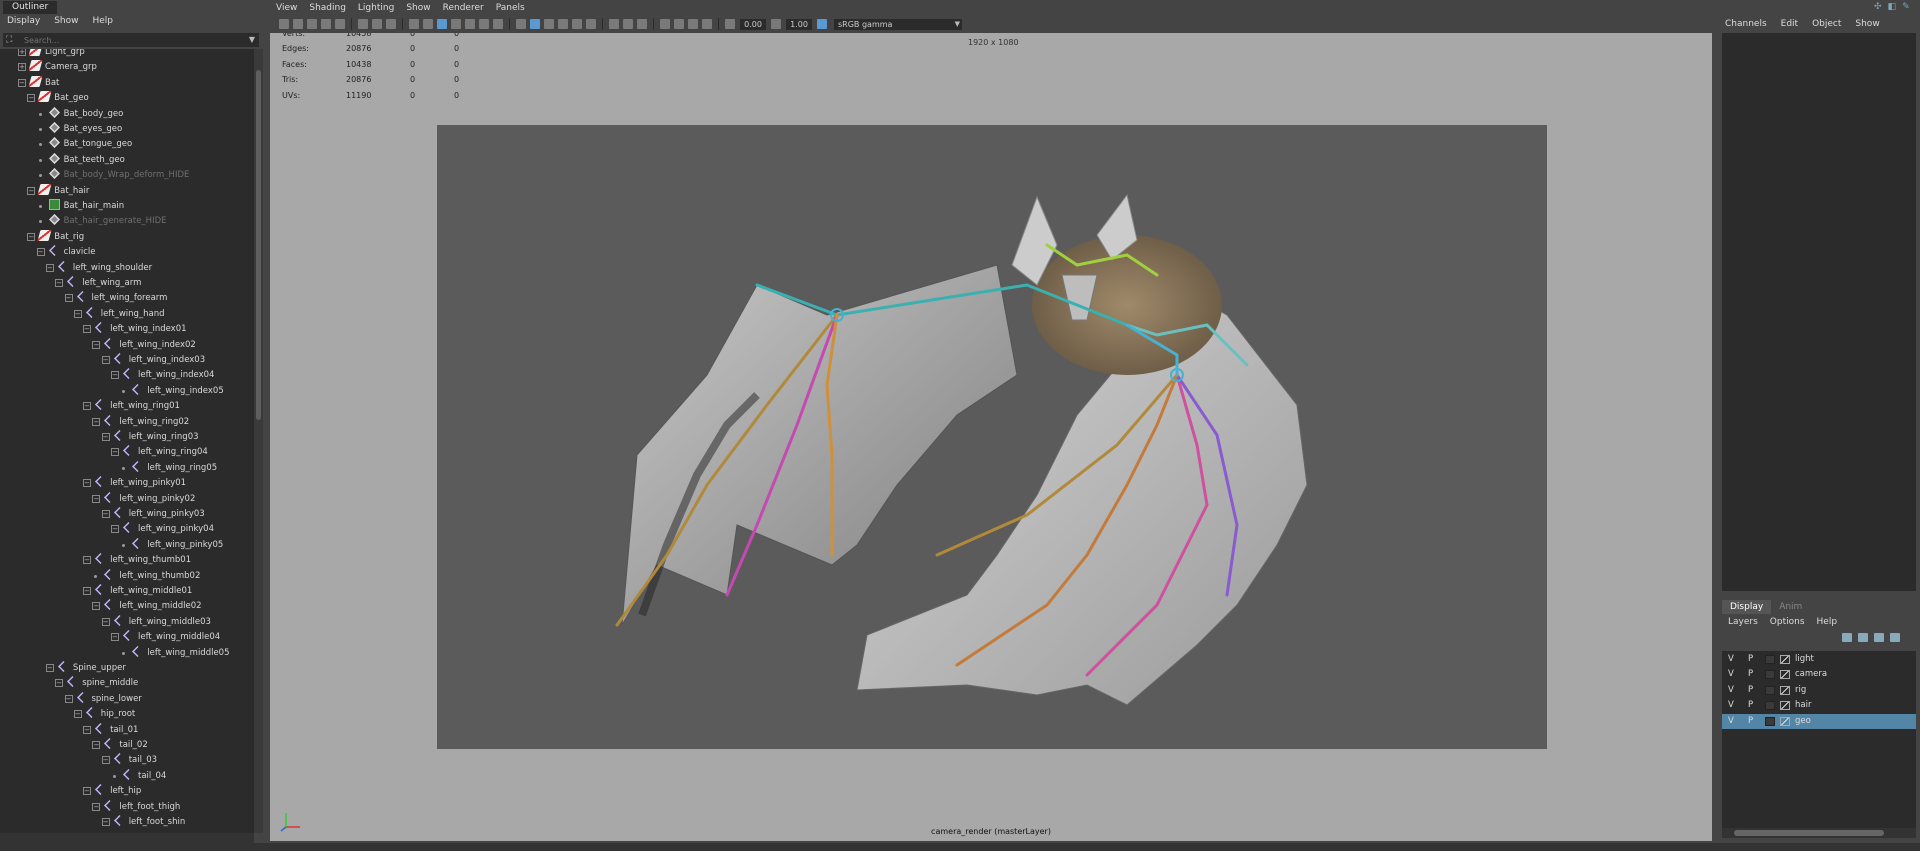 The height and width of the screenshot is (851, 1920). What do you see at coordinates (628, 24) in the screenshot?
I see `motion-blur-icon` at bounding box center [628, 24].